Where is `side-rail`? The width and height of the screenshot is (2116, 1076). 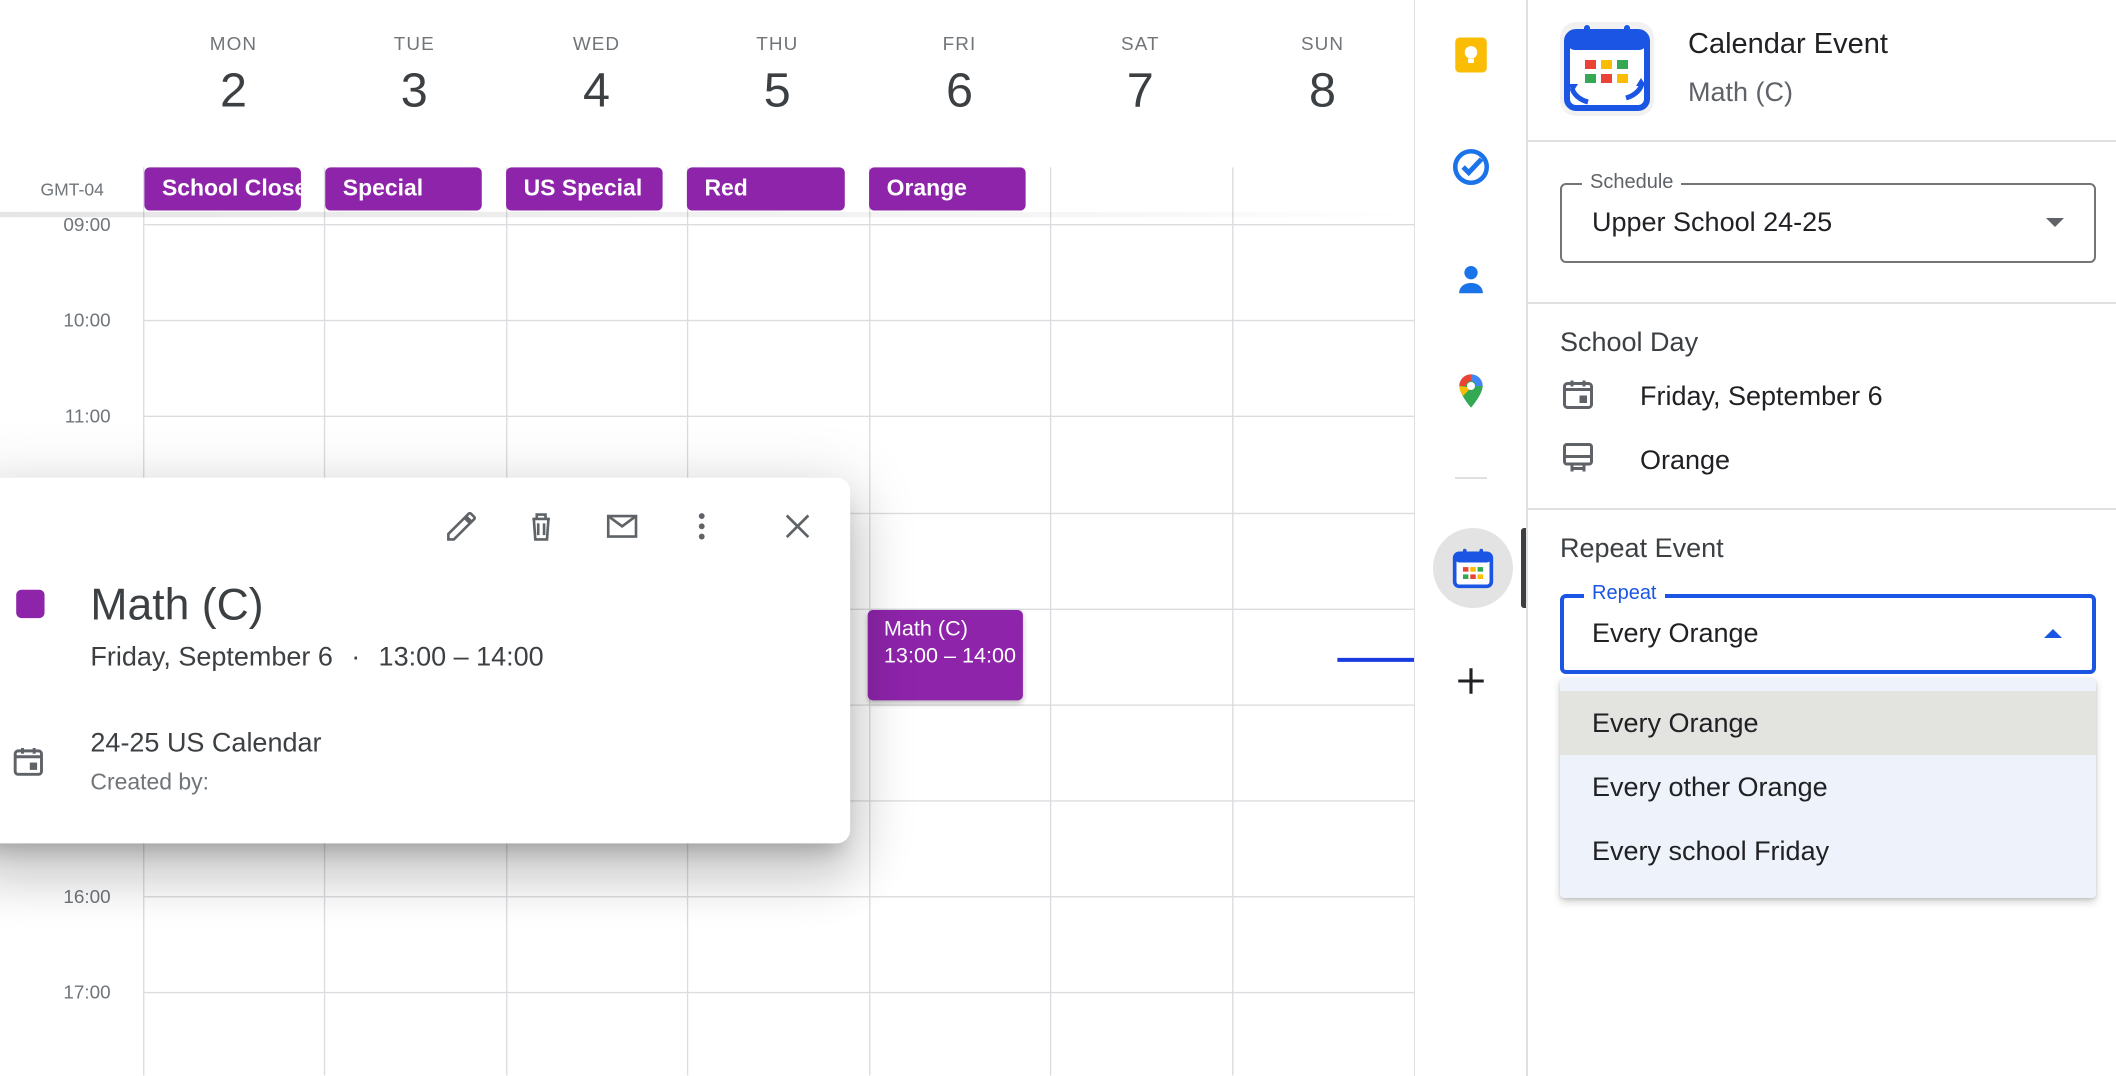
side-rail is located at coordinates (1470, 538).